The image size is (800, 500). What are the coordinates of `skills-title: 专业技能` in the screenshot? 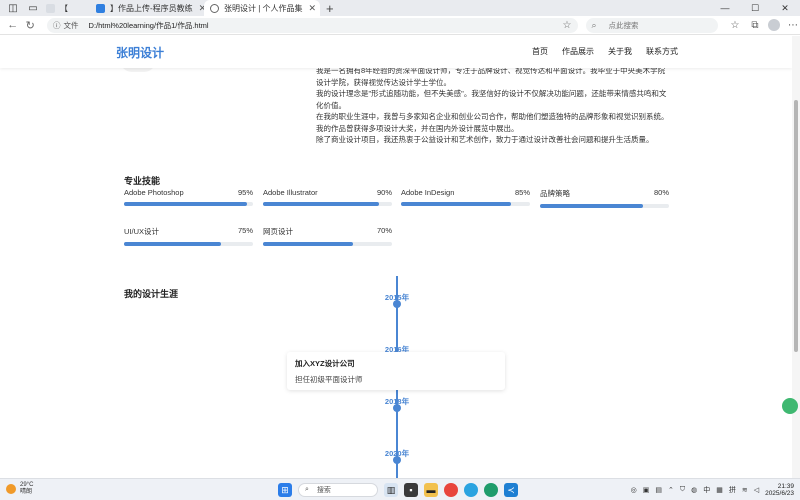 It's located at (142, 181).